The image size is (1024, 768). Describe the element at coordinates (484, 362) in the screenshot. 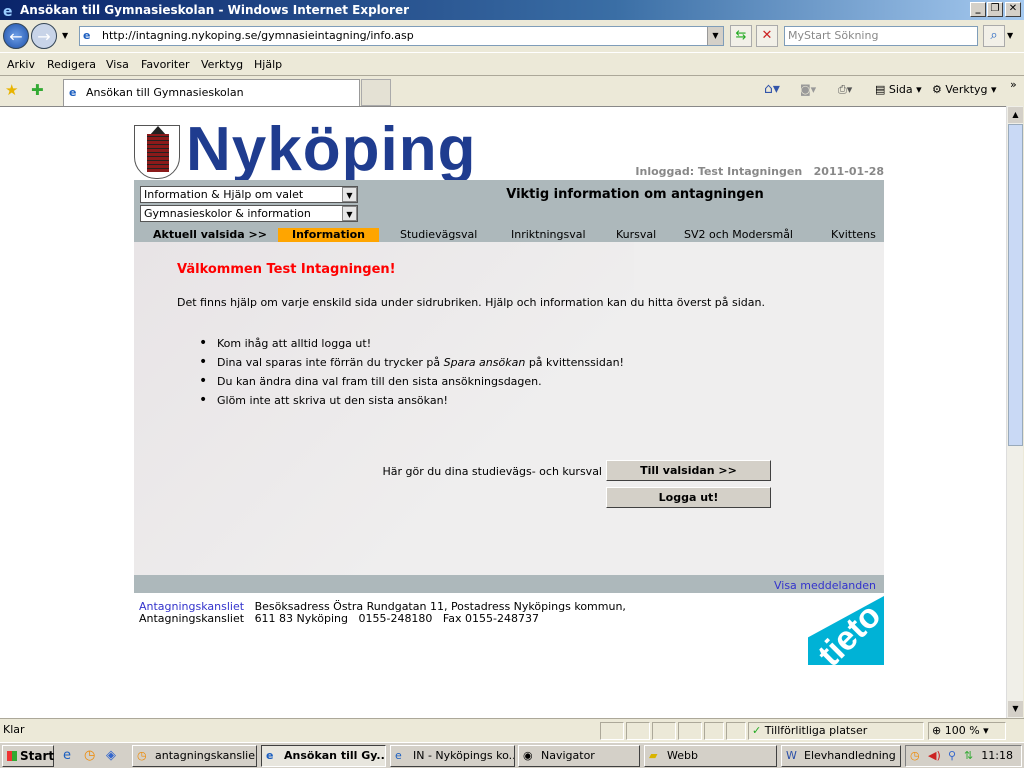

I see `emphasis-text: Spara ansökan` at that location.